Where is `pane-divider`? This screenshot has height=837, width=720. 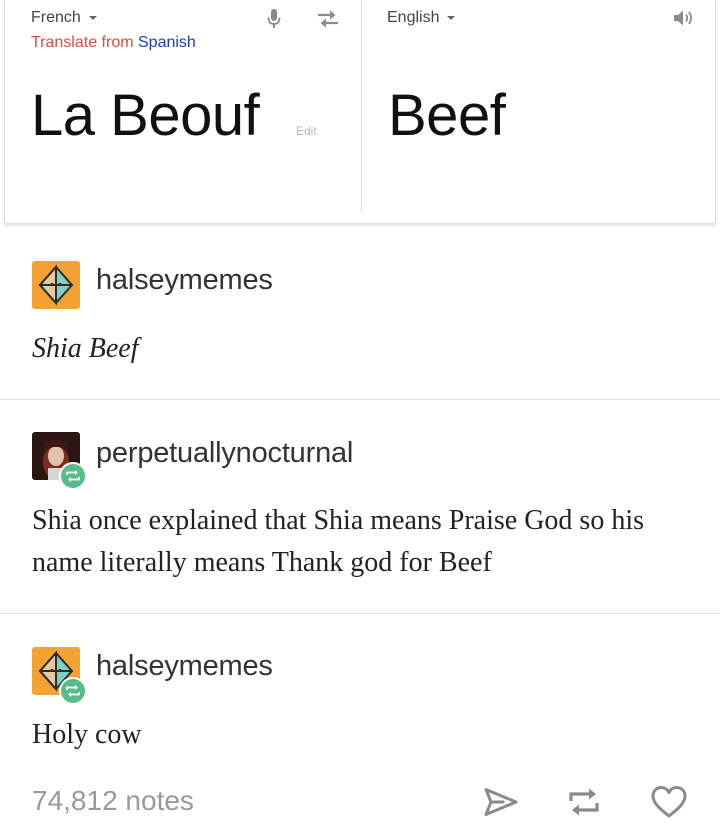
pane-divider is located at coordinates (361, 106).